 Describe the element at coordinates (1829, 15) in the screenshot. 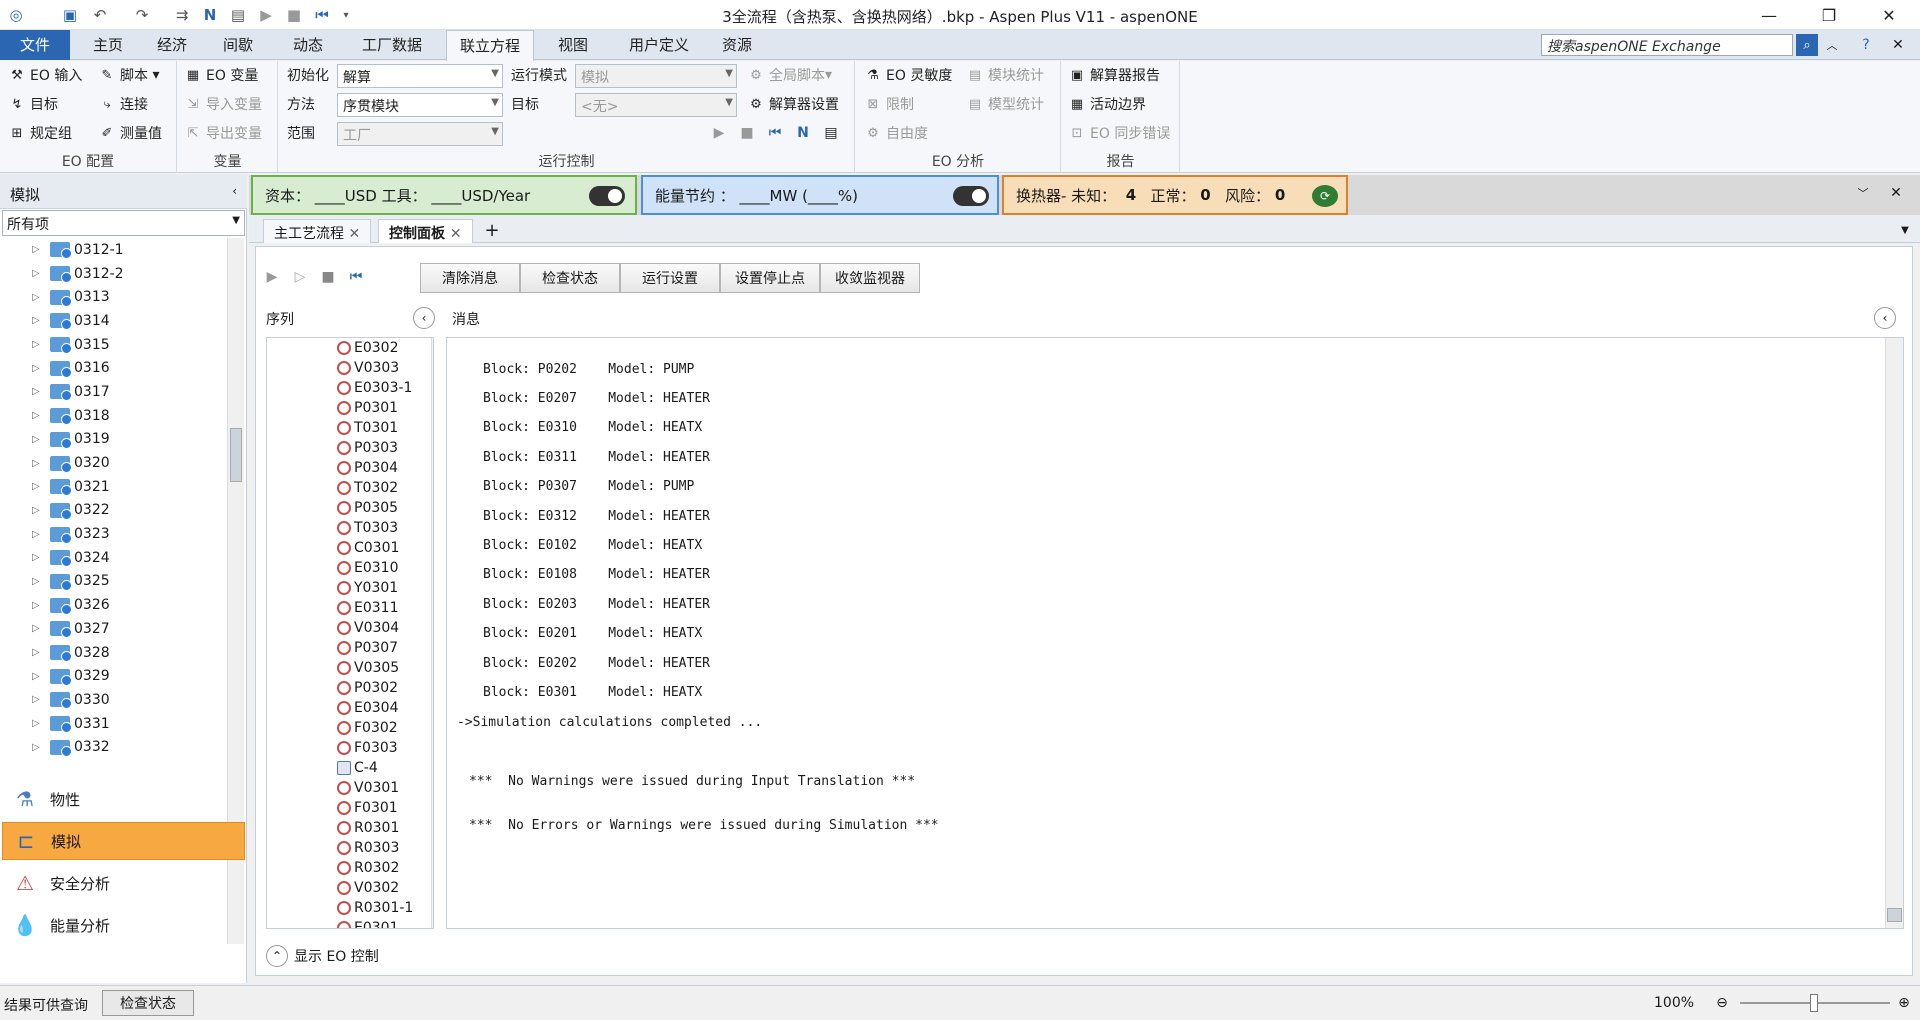

I see `restore-icon: ❐` at that location.